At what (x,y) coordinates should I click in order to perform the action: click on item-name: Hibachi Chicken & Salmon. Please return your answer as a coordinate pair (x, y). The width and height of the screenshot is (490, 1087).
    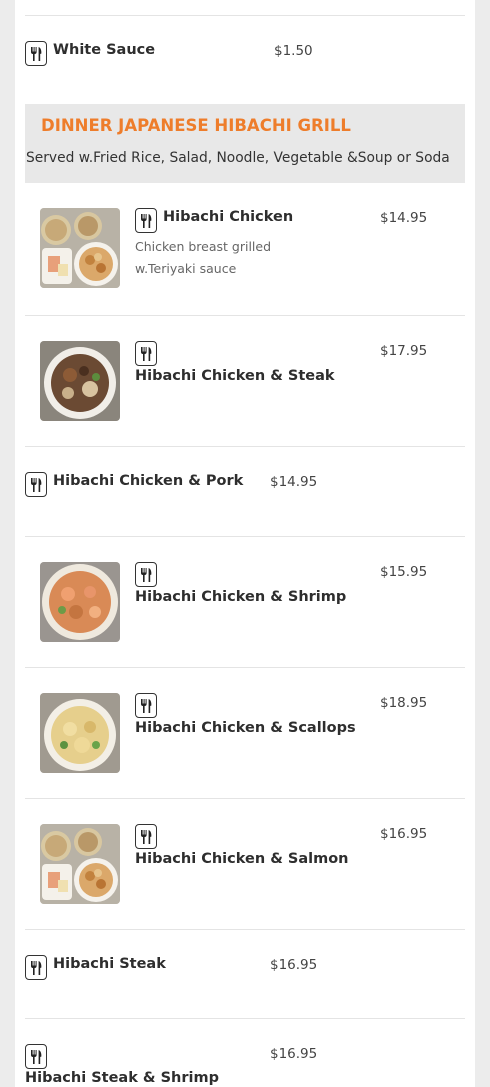
    Looking at the image, I should click on (242, 859).